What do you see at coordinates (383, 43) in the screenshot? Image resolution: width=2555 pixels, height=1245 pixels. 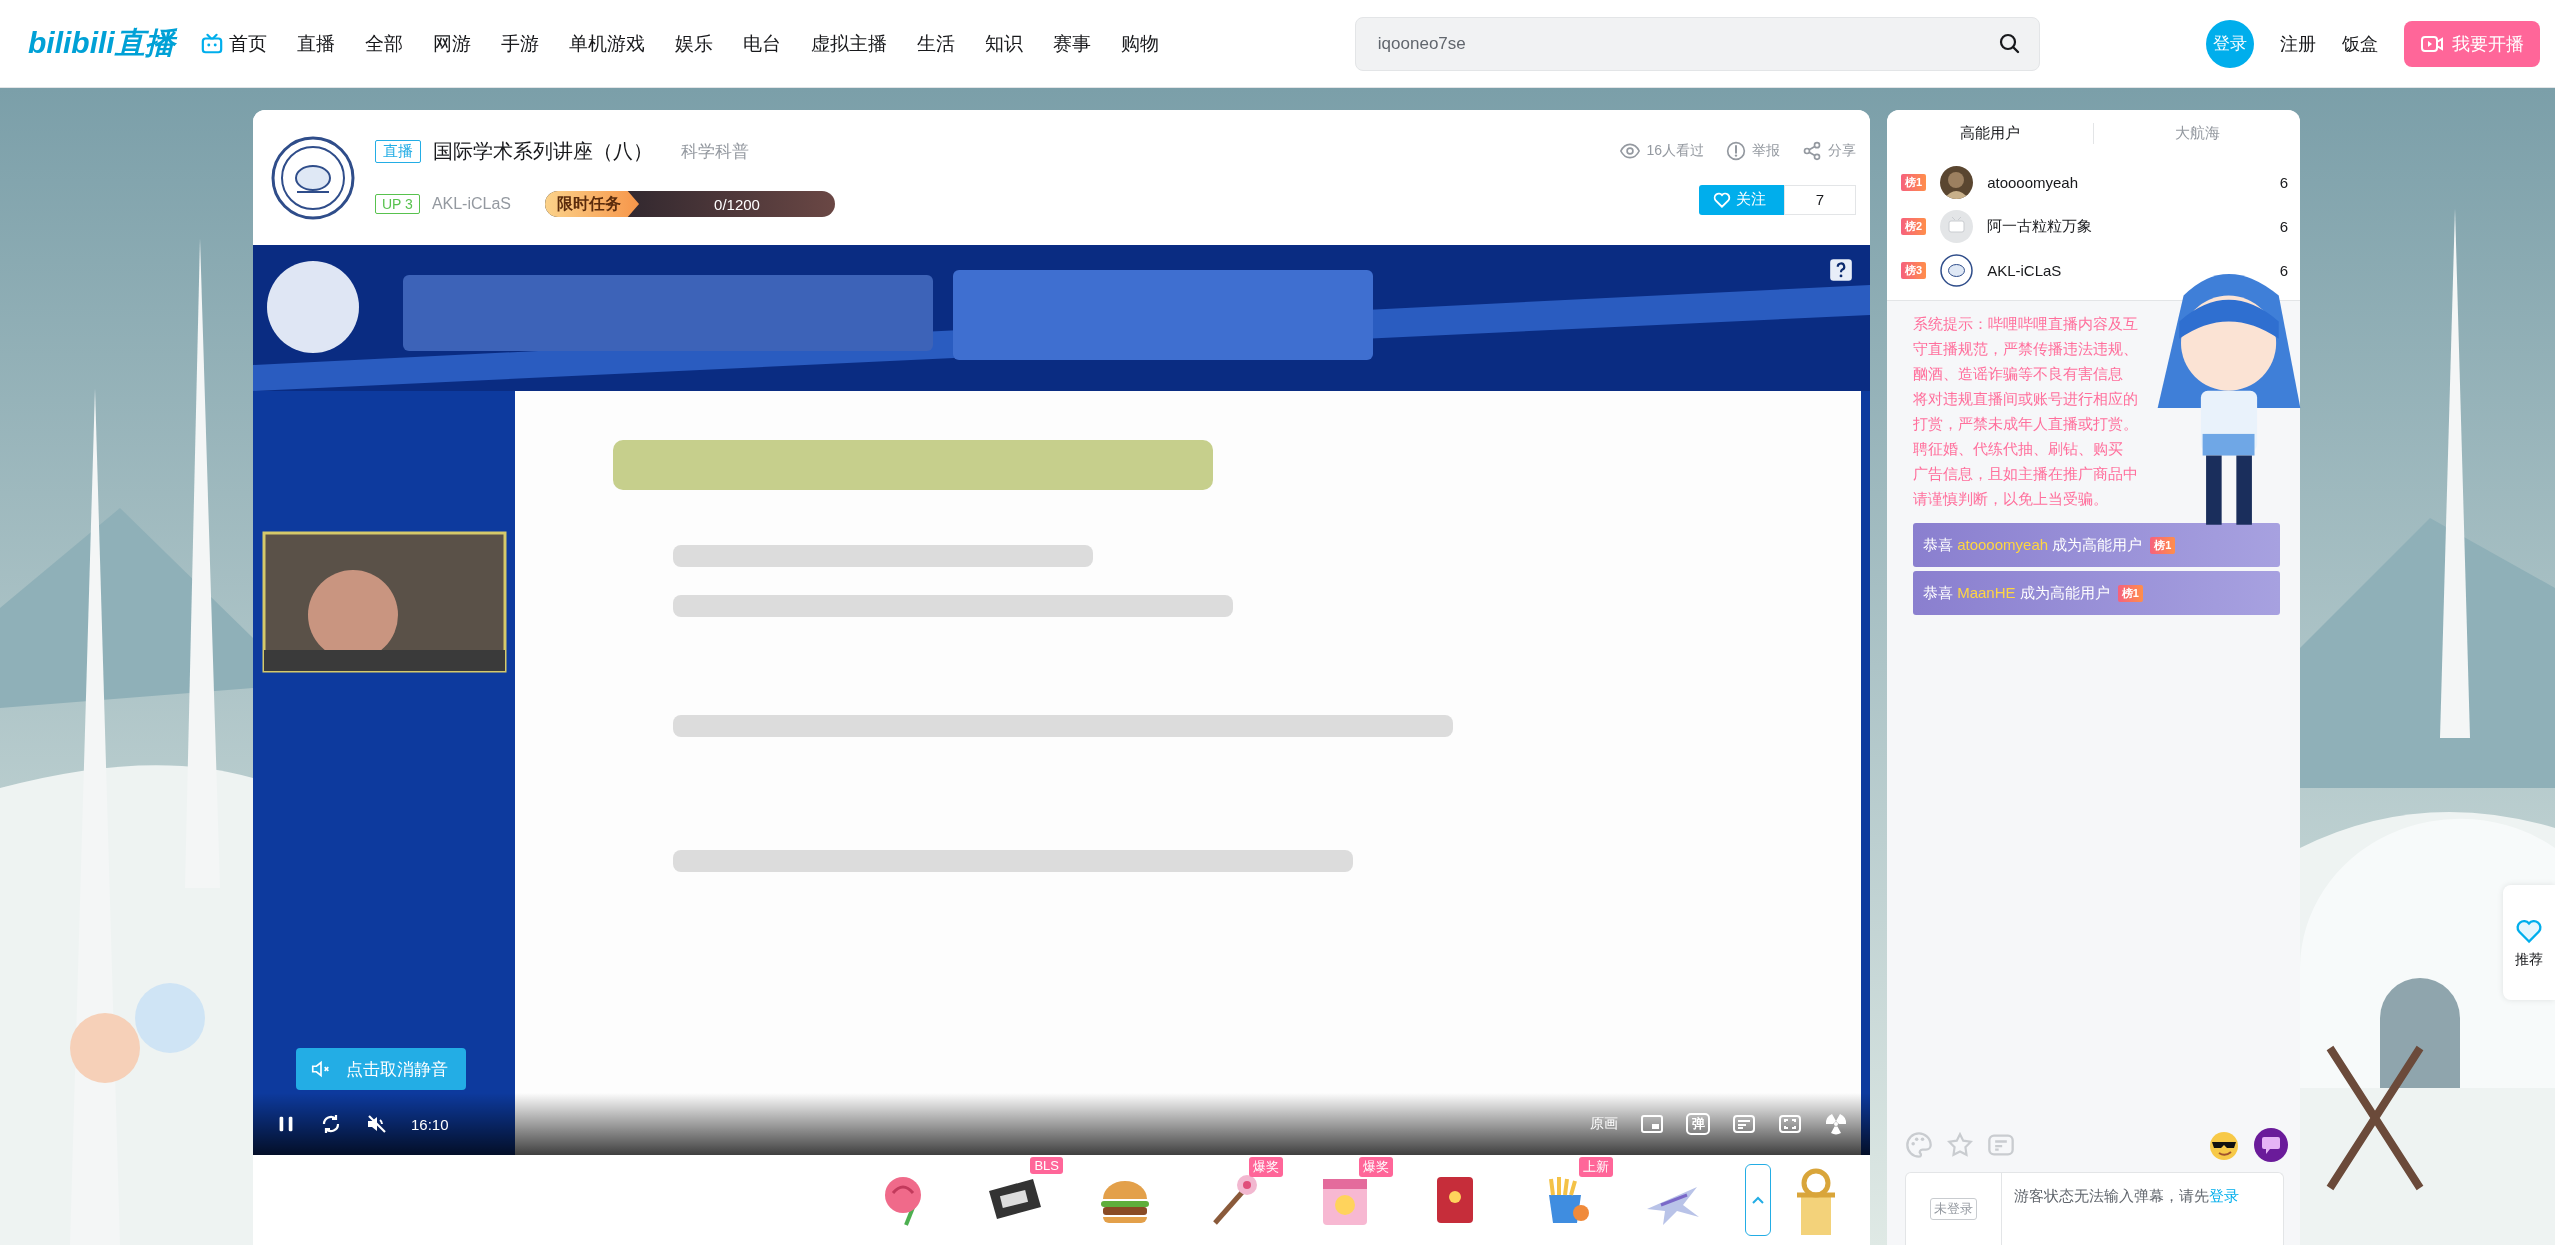 I see `nav-link: 全部` at bounding box center [383, 43].